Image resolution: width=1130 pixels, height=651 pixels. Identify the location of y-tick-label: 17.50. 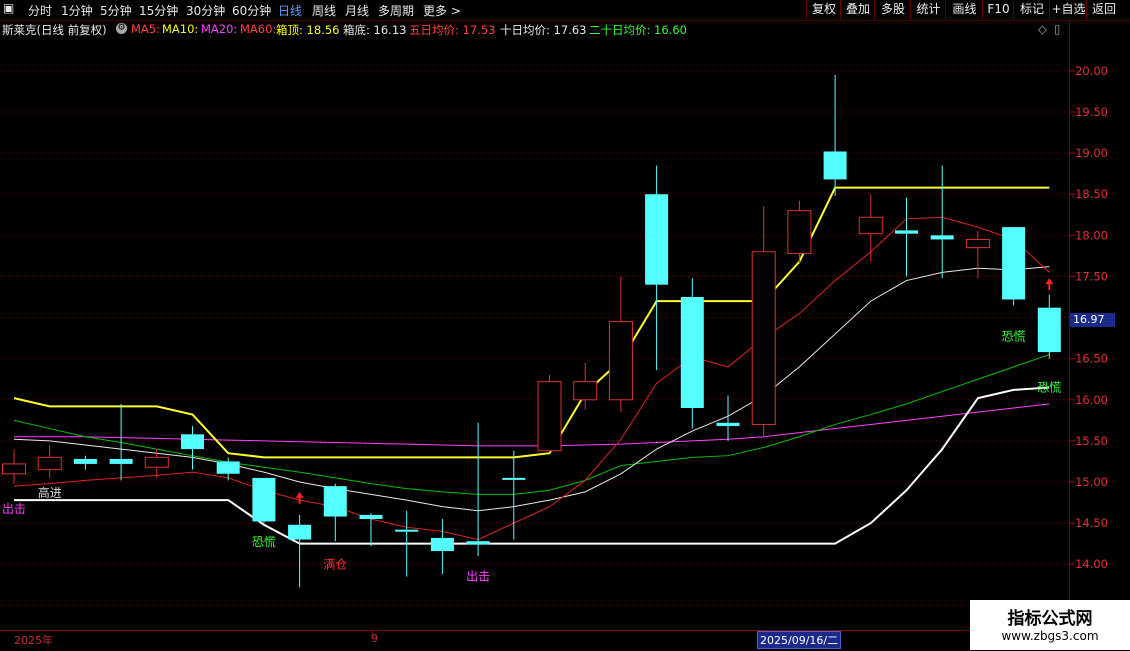
(1091, 276).